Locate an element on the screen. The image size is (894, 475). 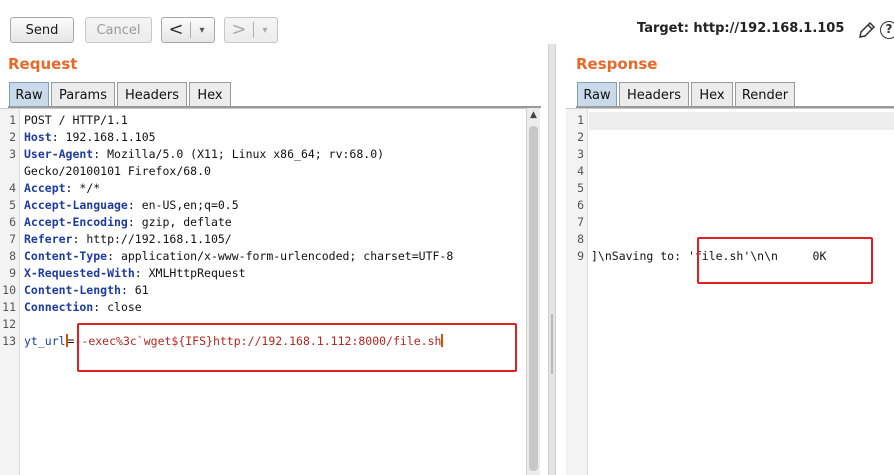
line-gutter: 1 2 3 4 5 6 7 8 9 10 11 12 13 is located at coordinates (10, 292).